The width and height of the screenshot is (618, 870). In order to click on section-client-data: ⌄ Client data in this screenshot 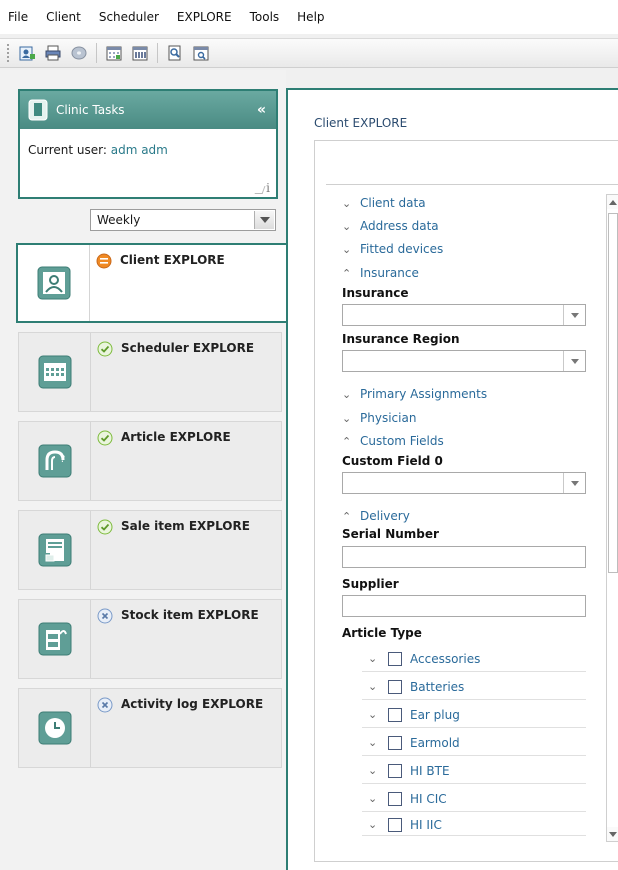, I will do `click(384, 203)`.